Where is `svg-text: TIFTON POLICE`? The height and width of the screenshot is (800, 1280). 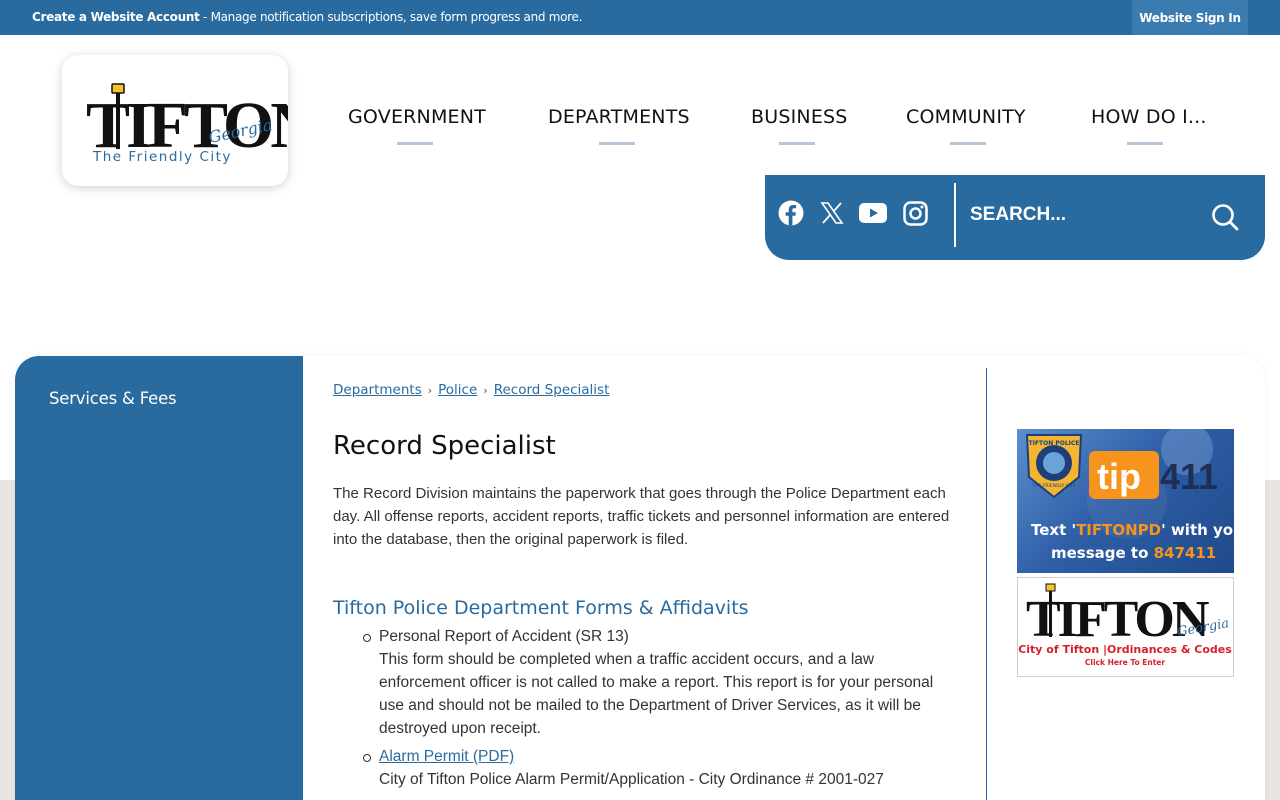 svg-text: TIFTON POLICE is located at coordinates (1054, 443).